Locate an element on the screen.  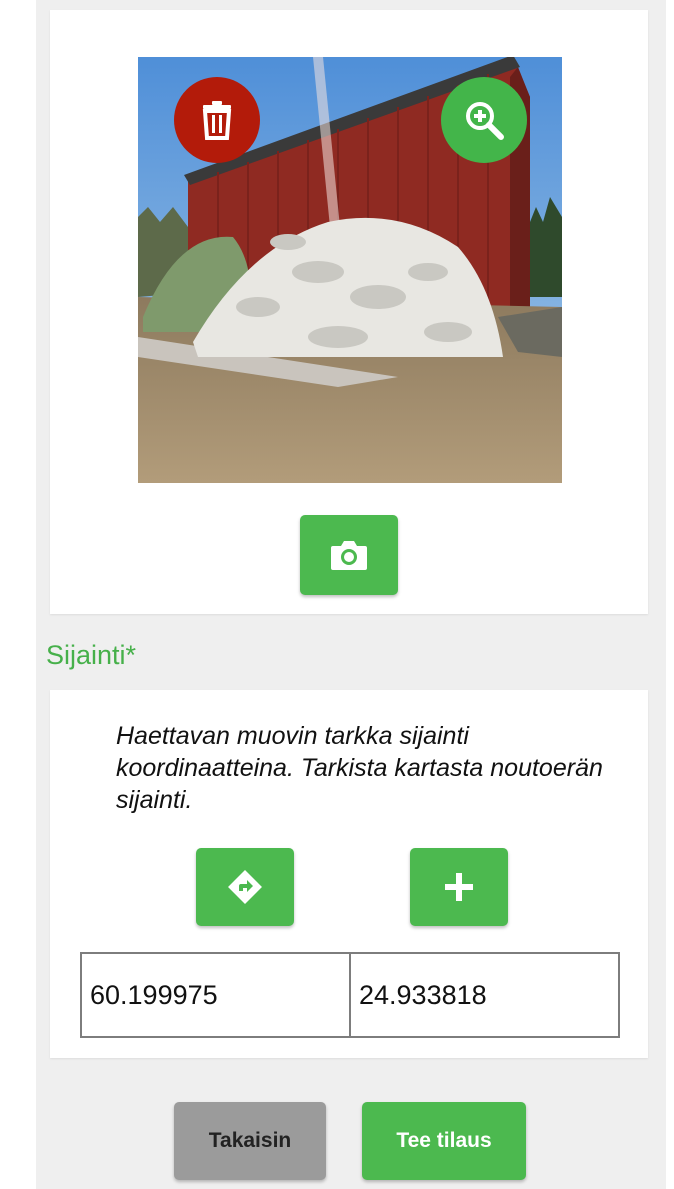
zoom-in-icon is located at coordinates (485, 121).